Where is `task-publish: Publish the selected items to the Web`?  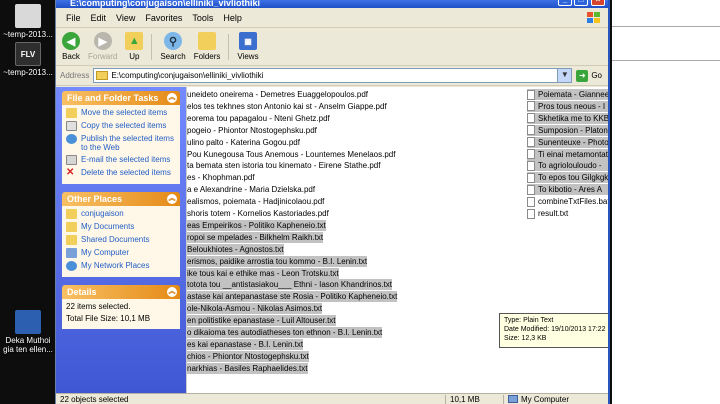 task-publish: Publish the selected items to the Web is located at coordinates (121, 143).